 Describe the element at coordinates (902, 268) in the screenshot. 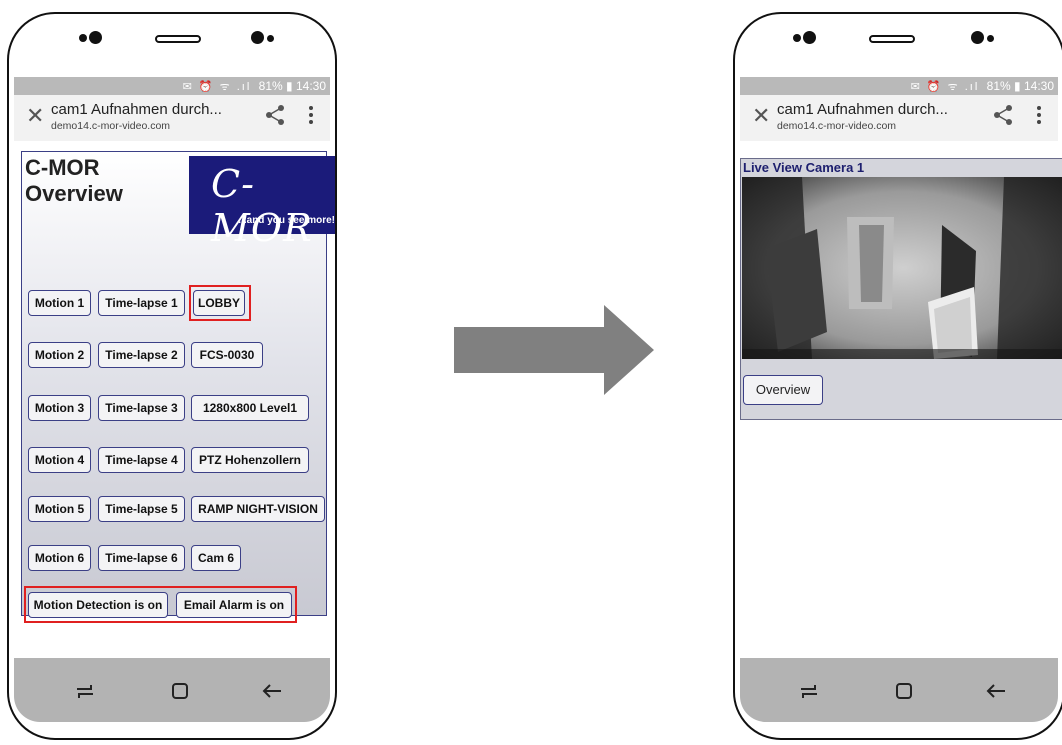

I see `camera-feed-image` at that location.